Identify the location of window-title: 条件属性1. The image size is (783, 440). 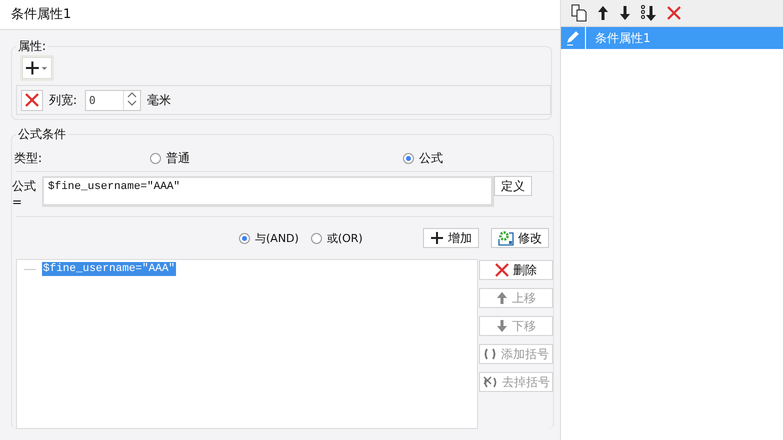
(280, 15).